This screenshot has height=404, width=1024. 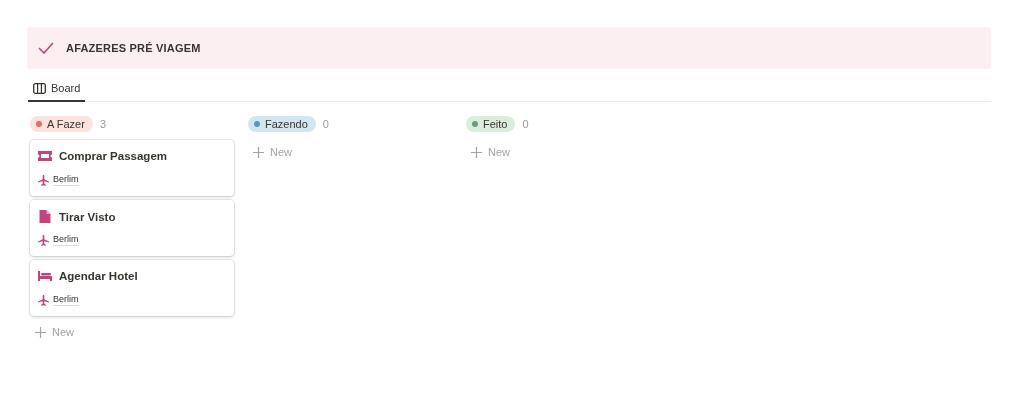 I want to click on board-icon, so click(x=39, y=88).